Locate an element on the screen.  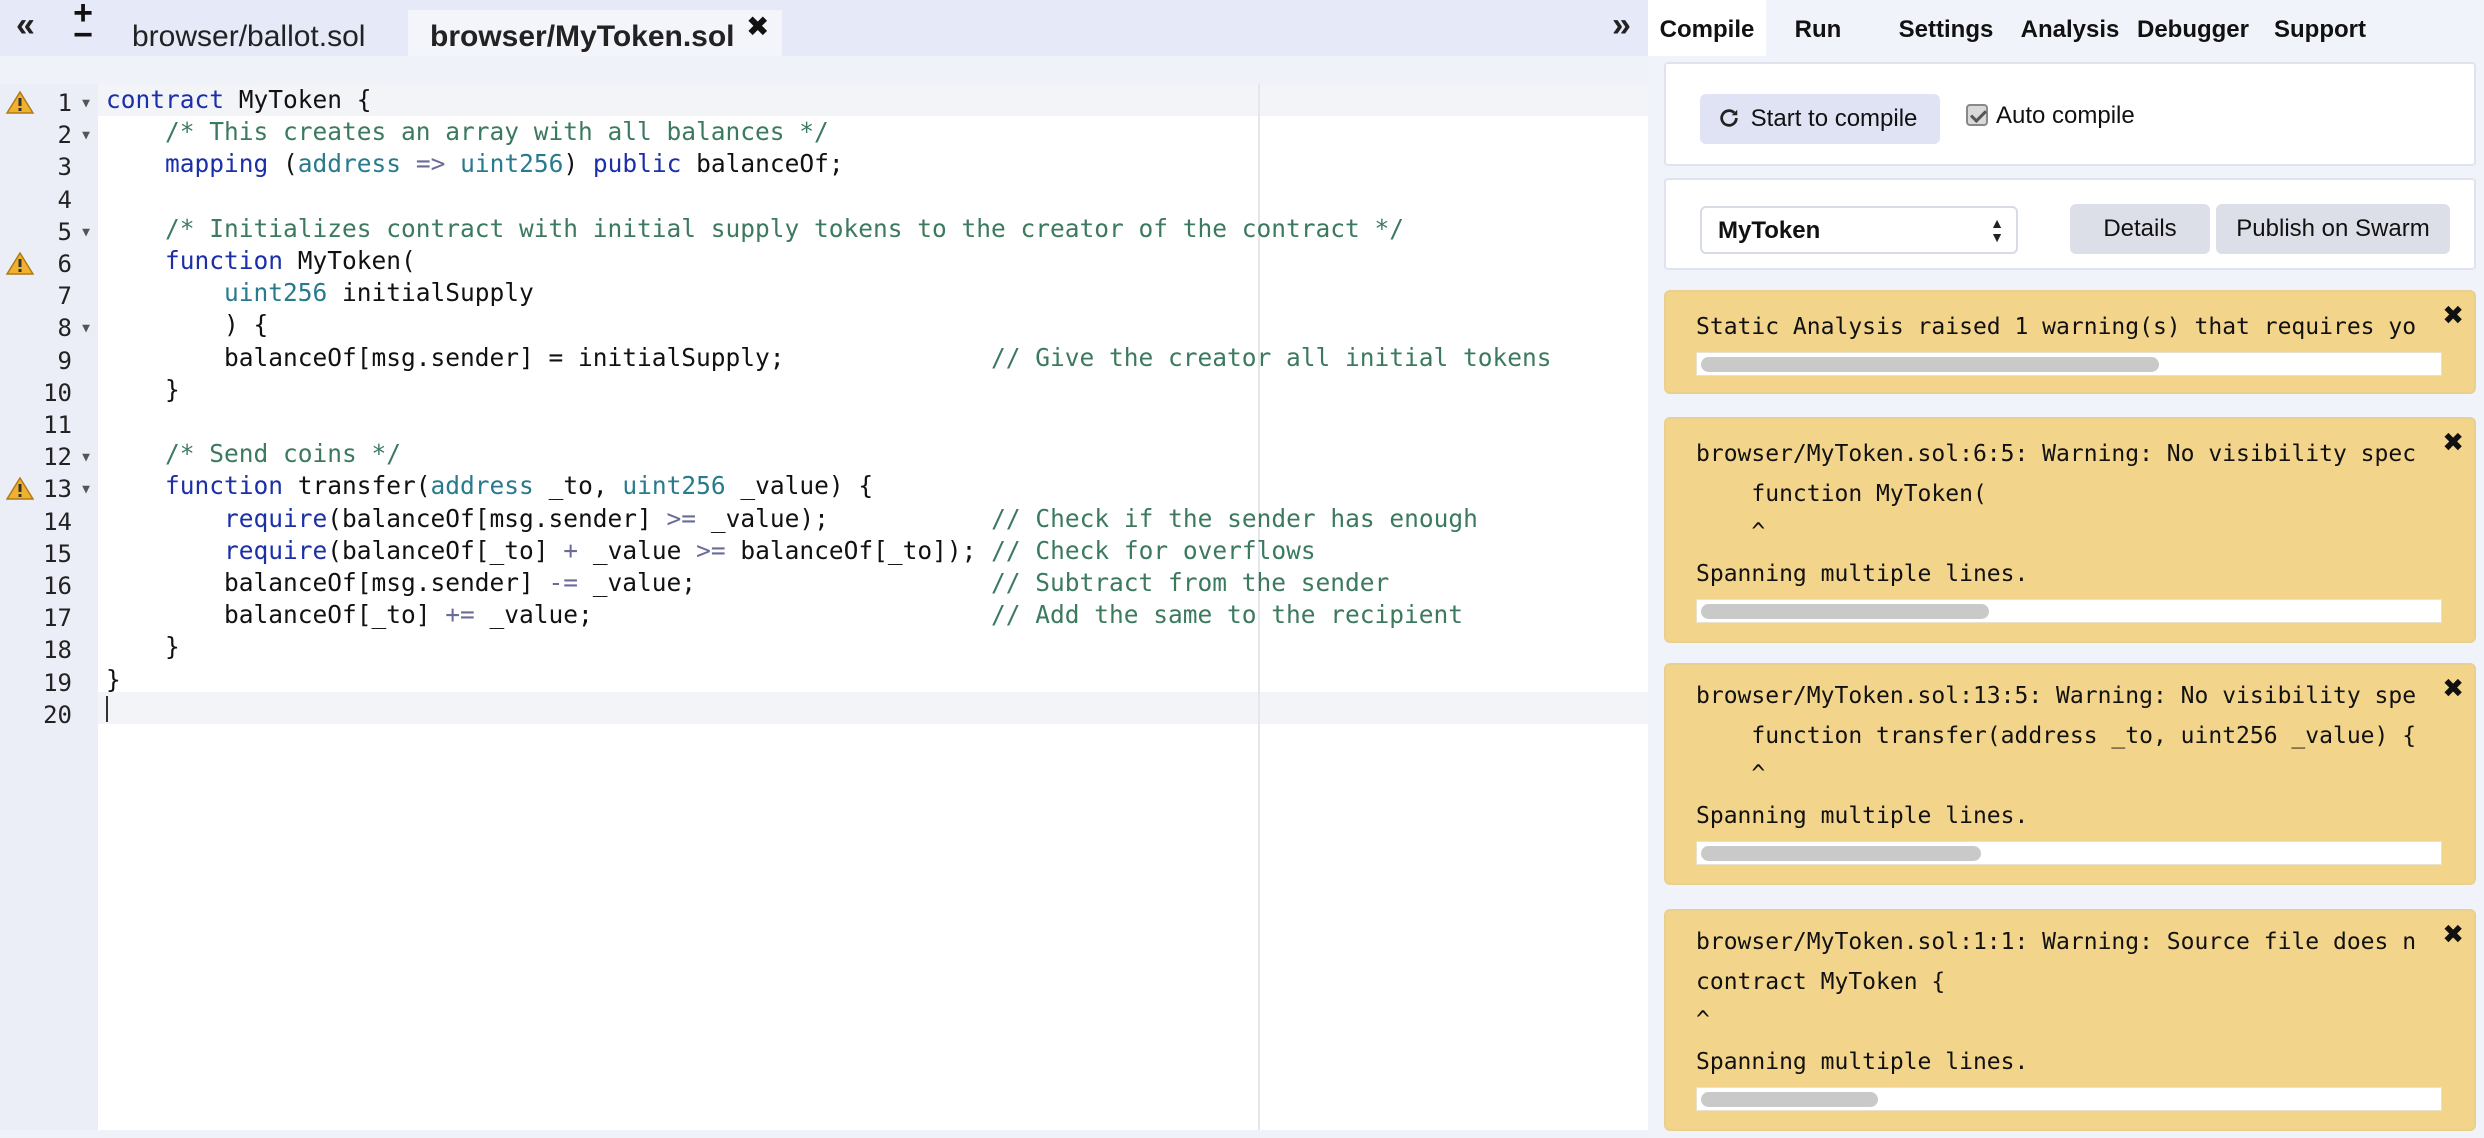
line-gutter: 1 ▼ 2 ▼ 3 4 5 ▼ 6 7 8 ▼ 9 10 11 12 ▼ 13 ▼ 14 15 16 17 18 19 20 is located at coordinates (49, 607).